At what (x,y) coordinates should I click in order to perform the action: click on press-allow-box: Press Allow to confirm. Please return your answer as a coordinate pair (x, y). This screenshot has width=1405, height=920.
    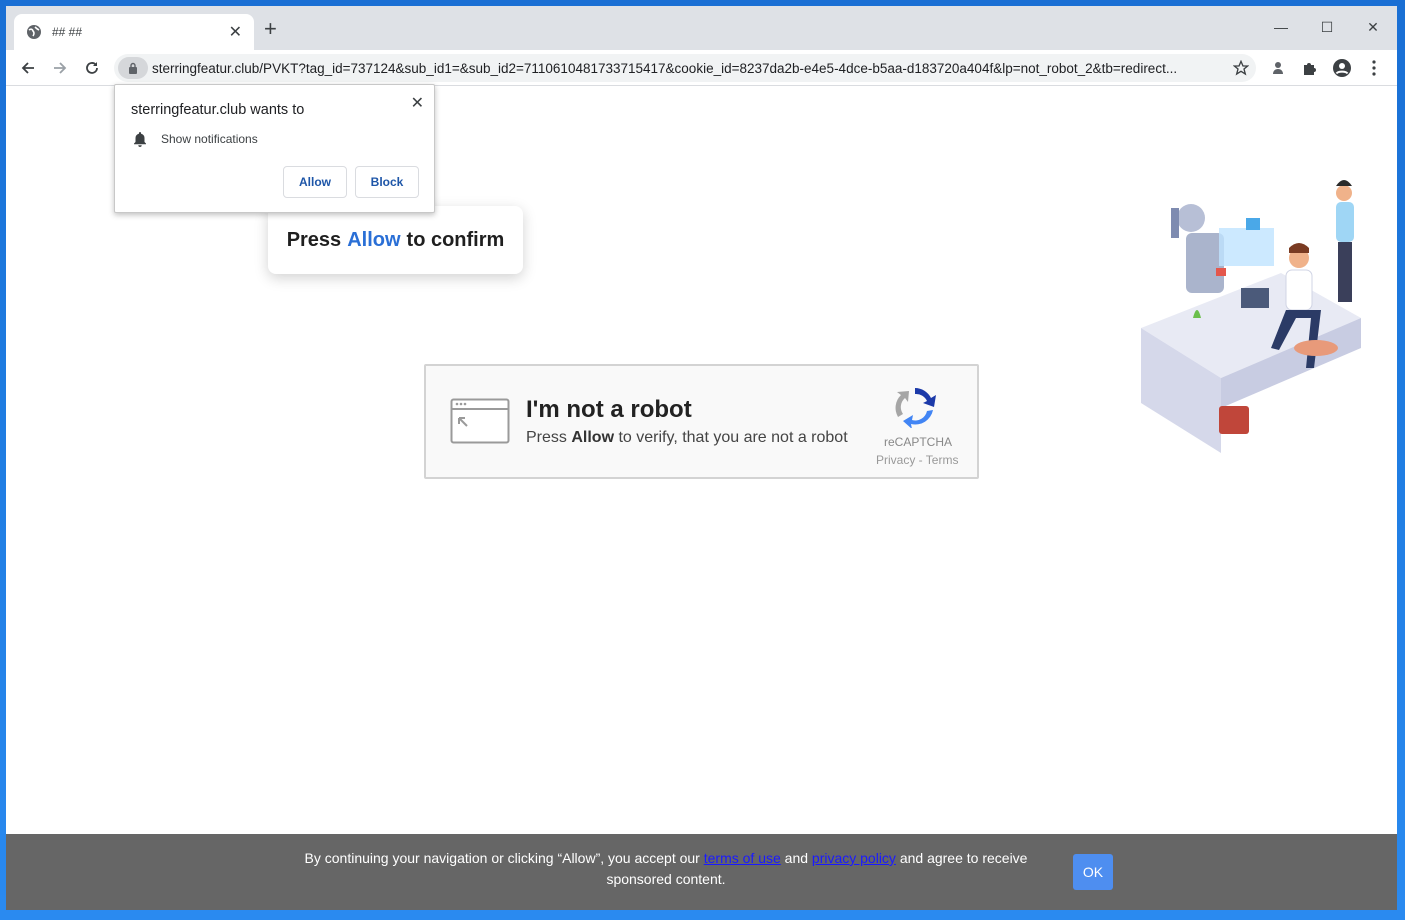
    Looking at the image, I should click on (395, 240).